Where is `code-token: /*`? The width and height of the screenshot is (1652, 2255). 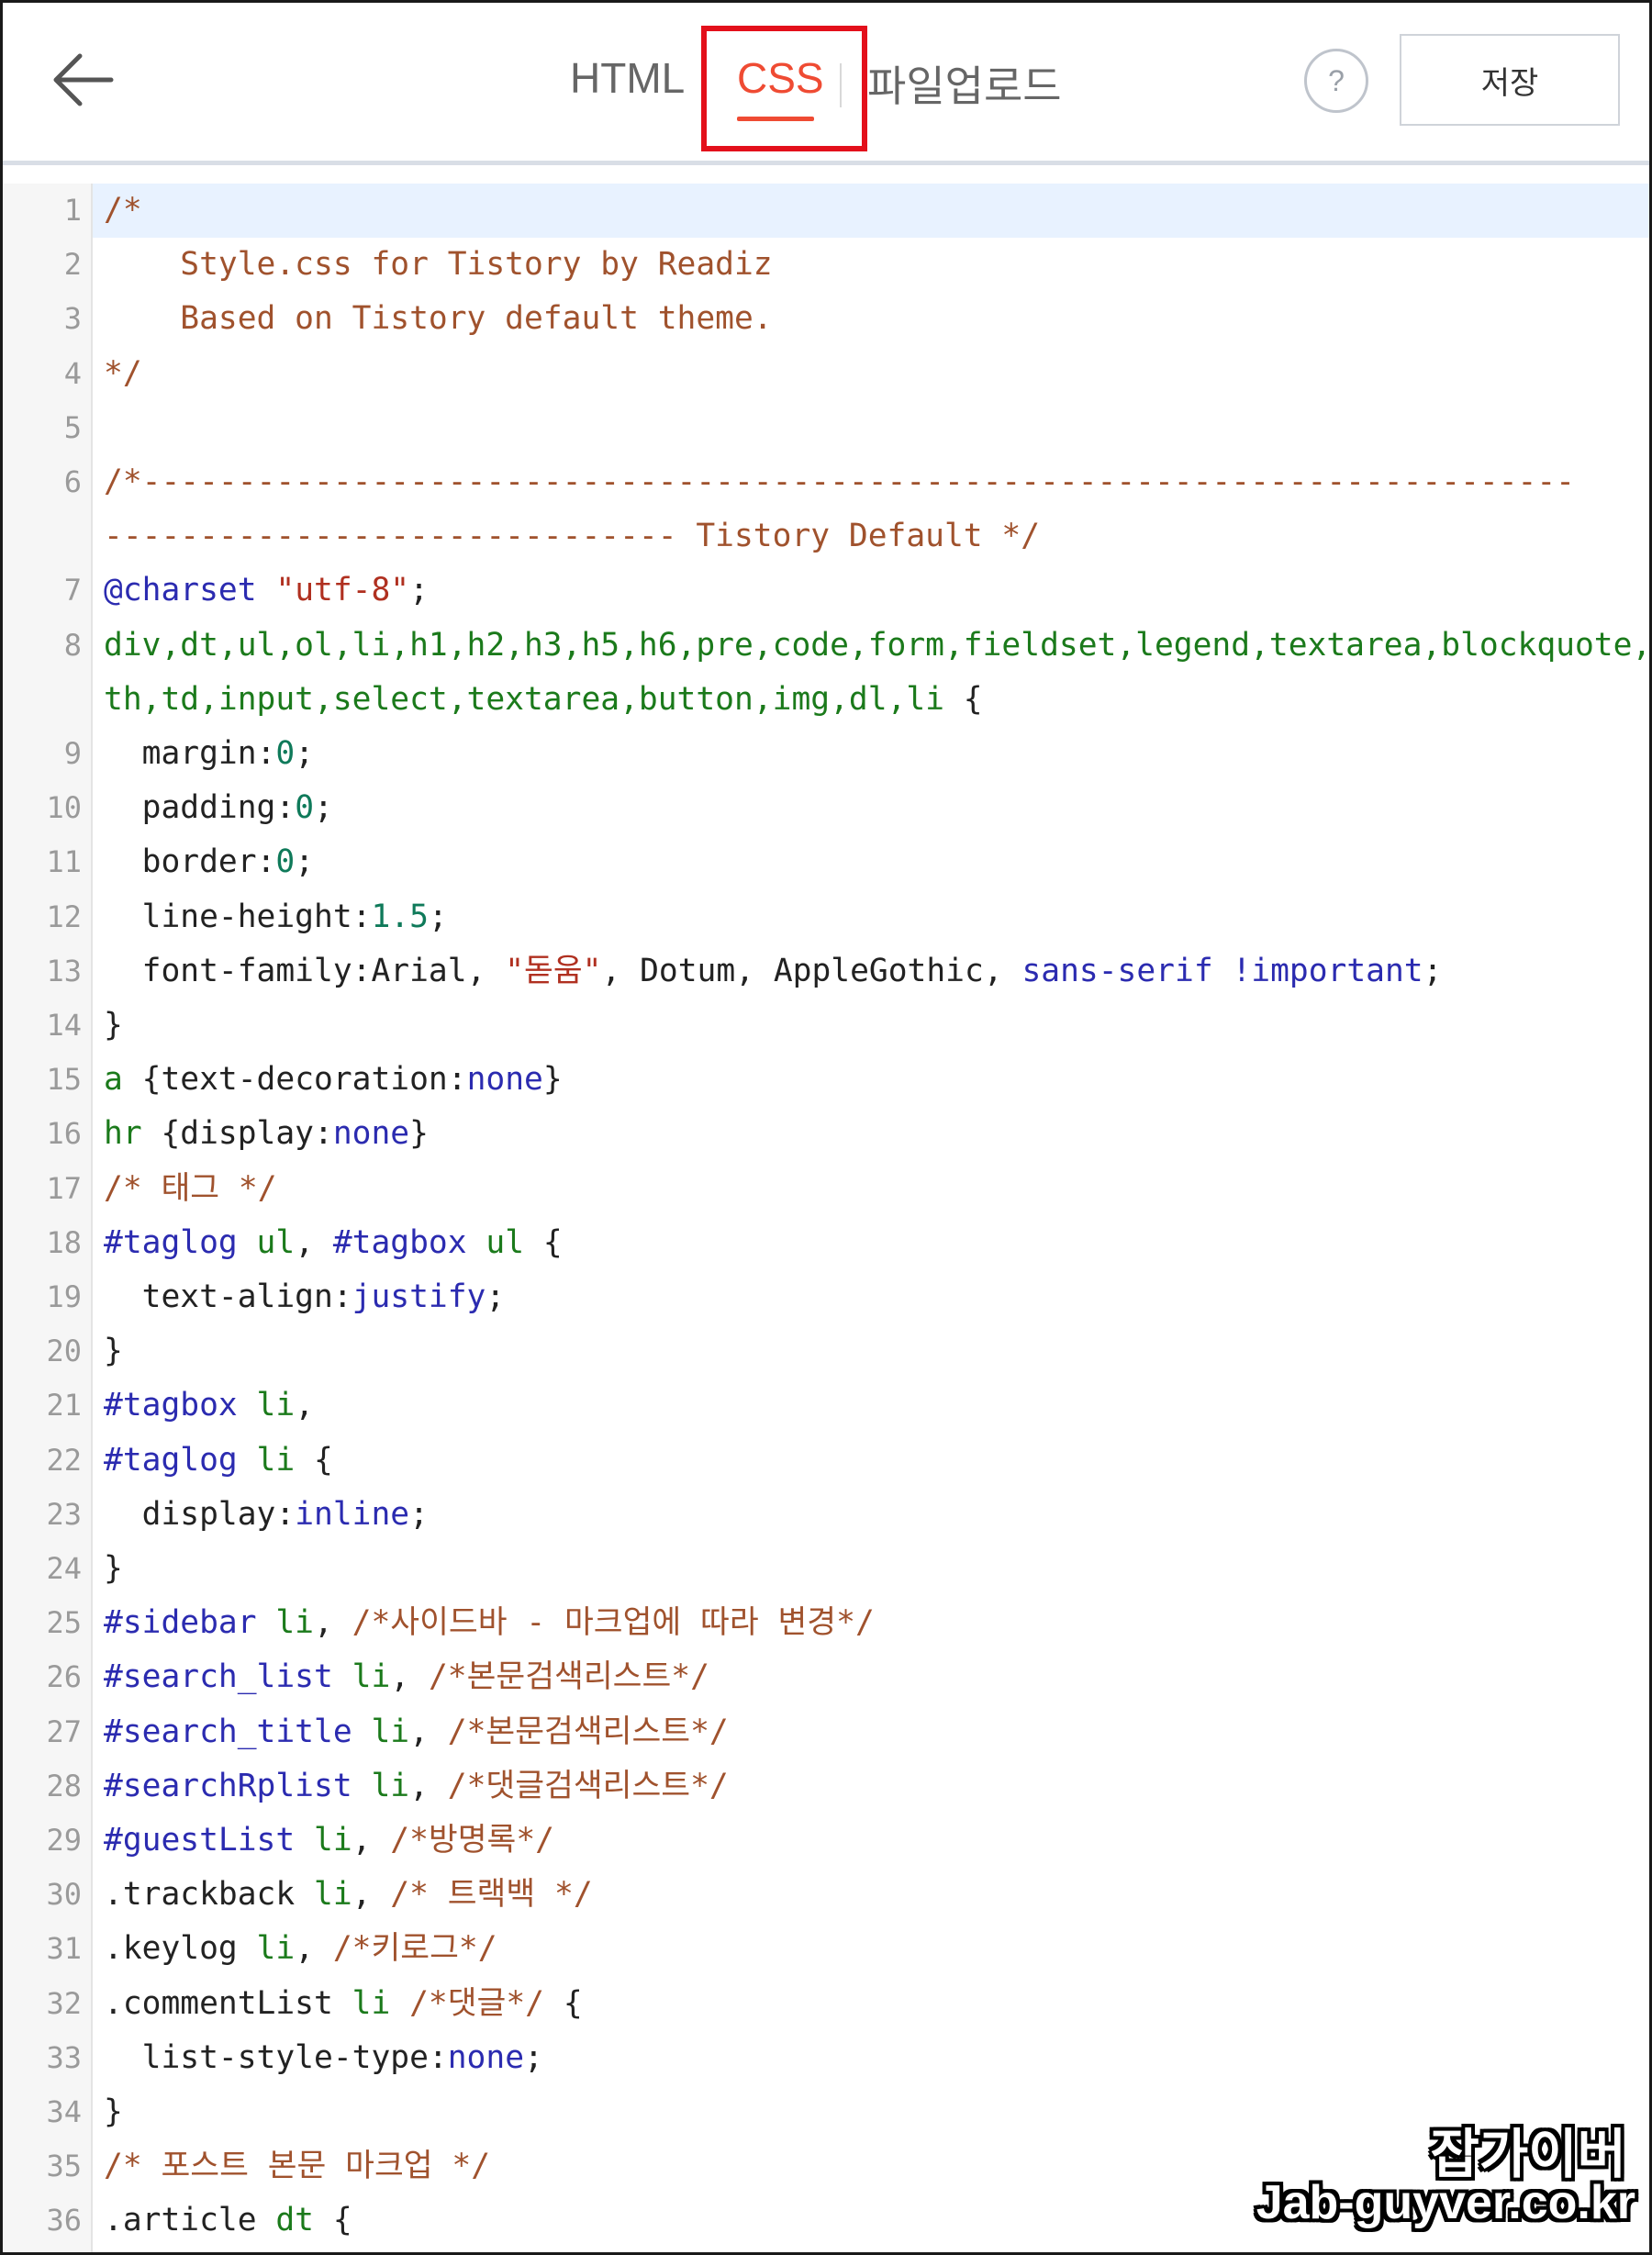 code-token: /* is located at coordinates (123, 211).